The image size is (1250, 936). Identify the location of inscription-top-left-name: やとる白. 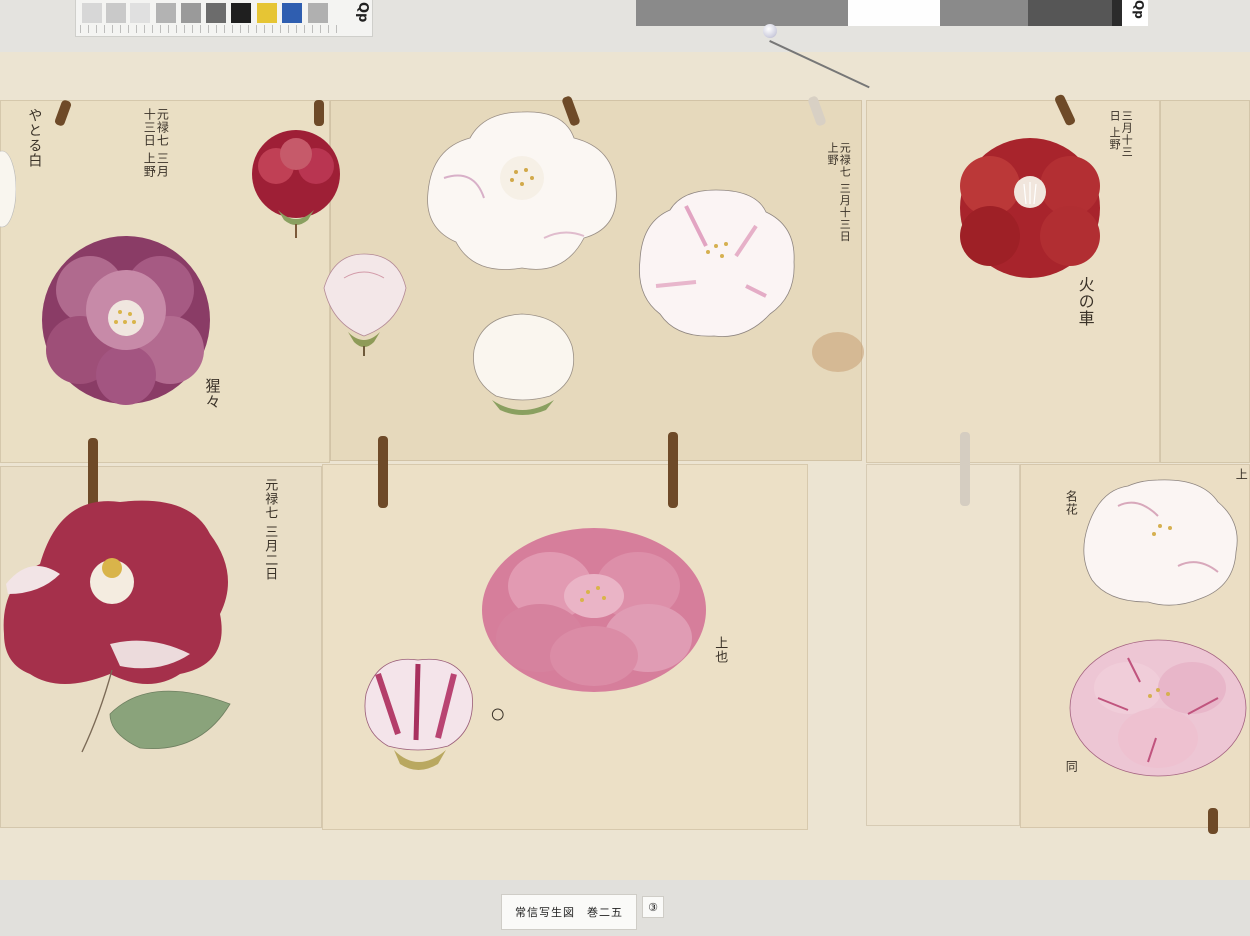
(34, 138).